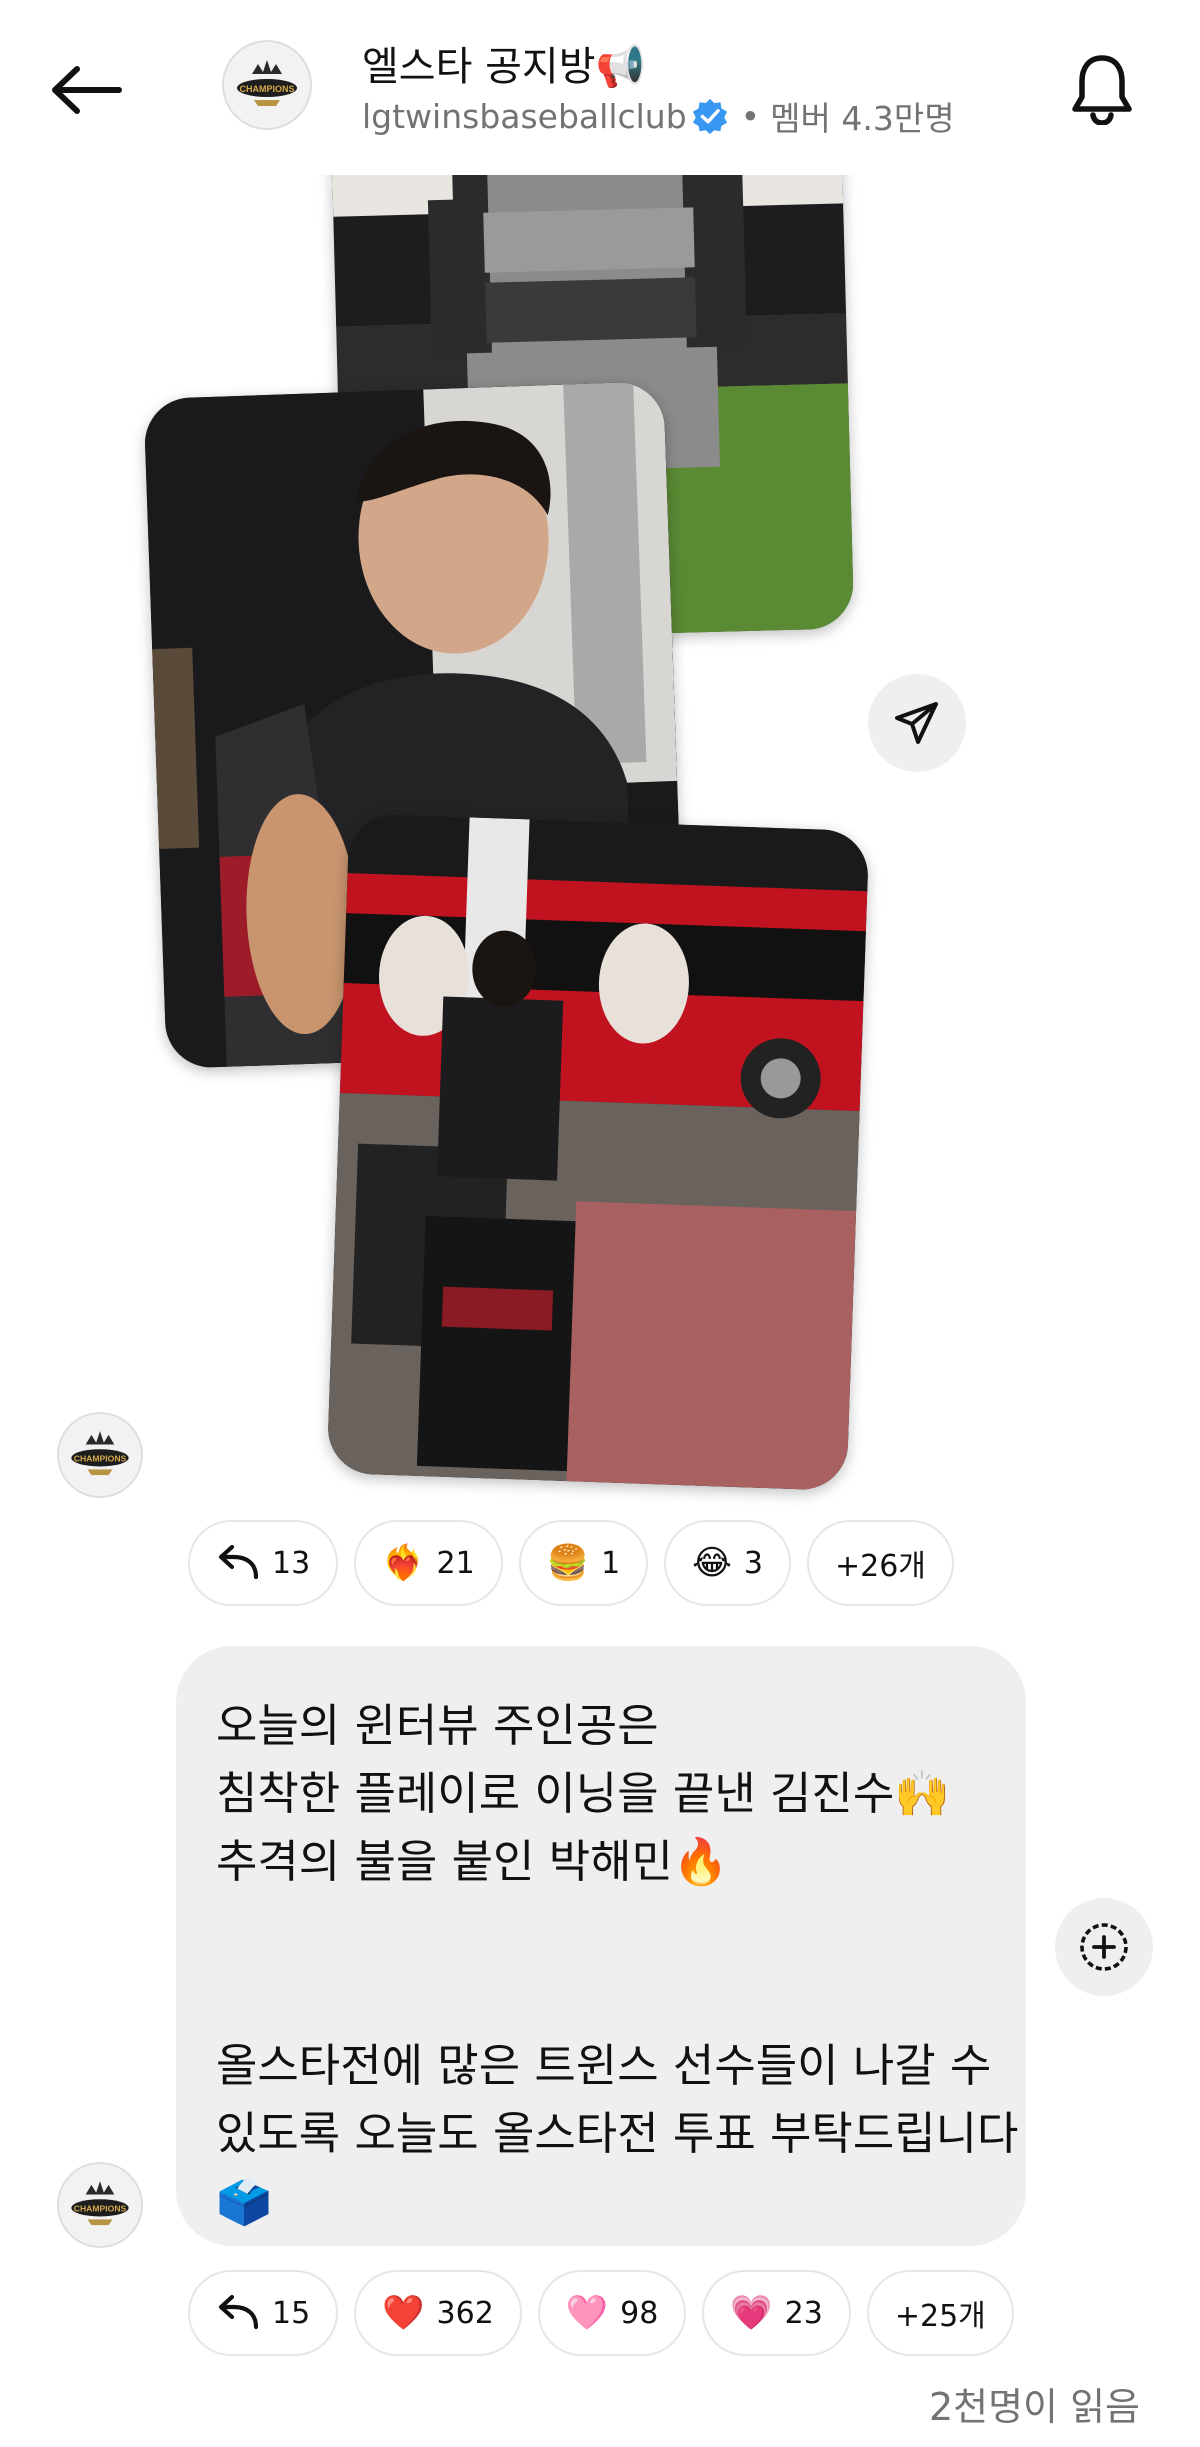 The image size is (1200, 2447). What do you see at coordinates (403, 1563) in the screenshot?
I see `heart-on-fire-emoji: ❤️‍🔥` at bounding box center [403, 1563].